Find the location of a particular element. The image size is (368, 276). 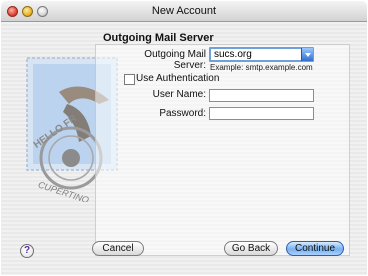

user-name-field is located at coordinates (261, 95).